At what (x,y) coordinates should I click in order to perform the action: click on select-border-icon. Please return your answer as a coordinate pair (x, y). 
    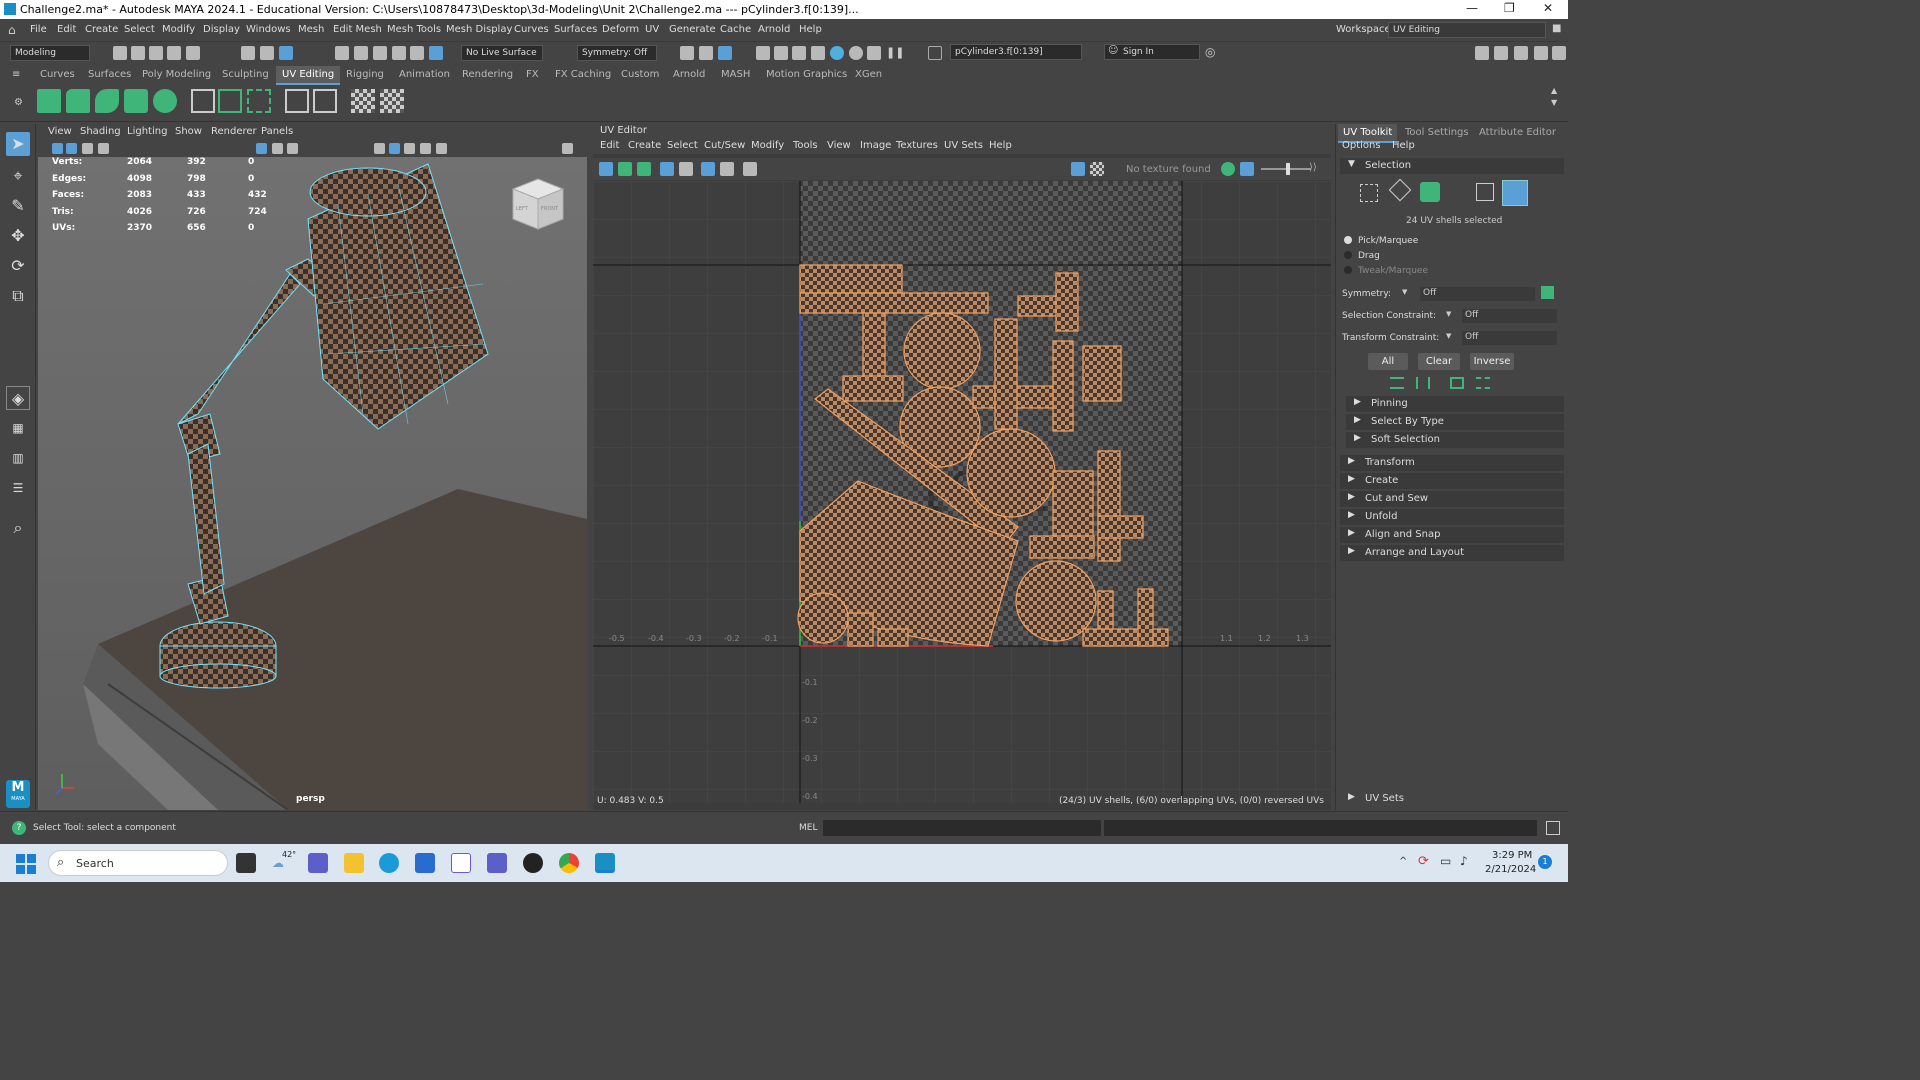
    Looking at the image, I should click on (1457, 383).